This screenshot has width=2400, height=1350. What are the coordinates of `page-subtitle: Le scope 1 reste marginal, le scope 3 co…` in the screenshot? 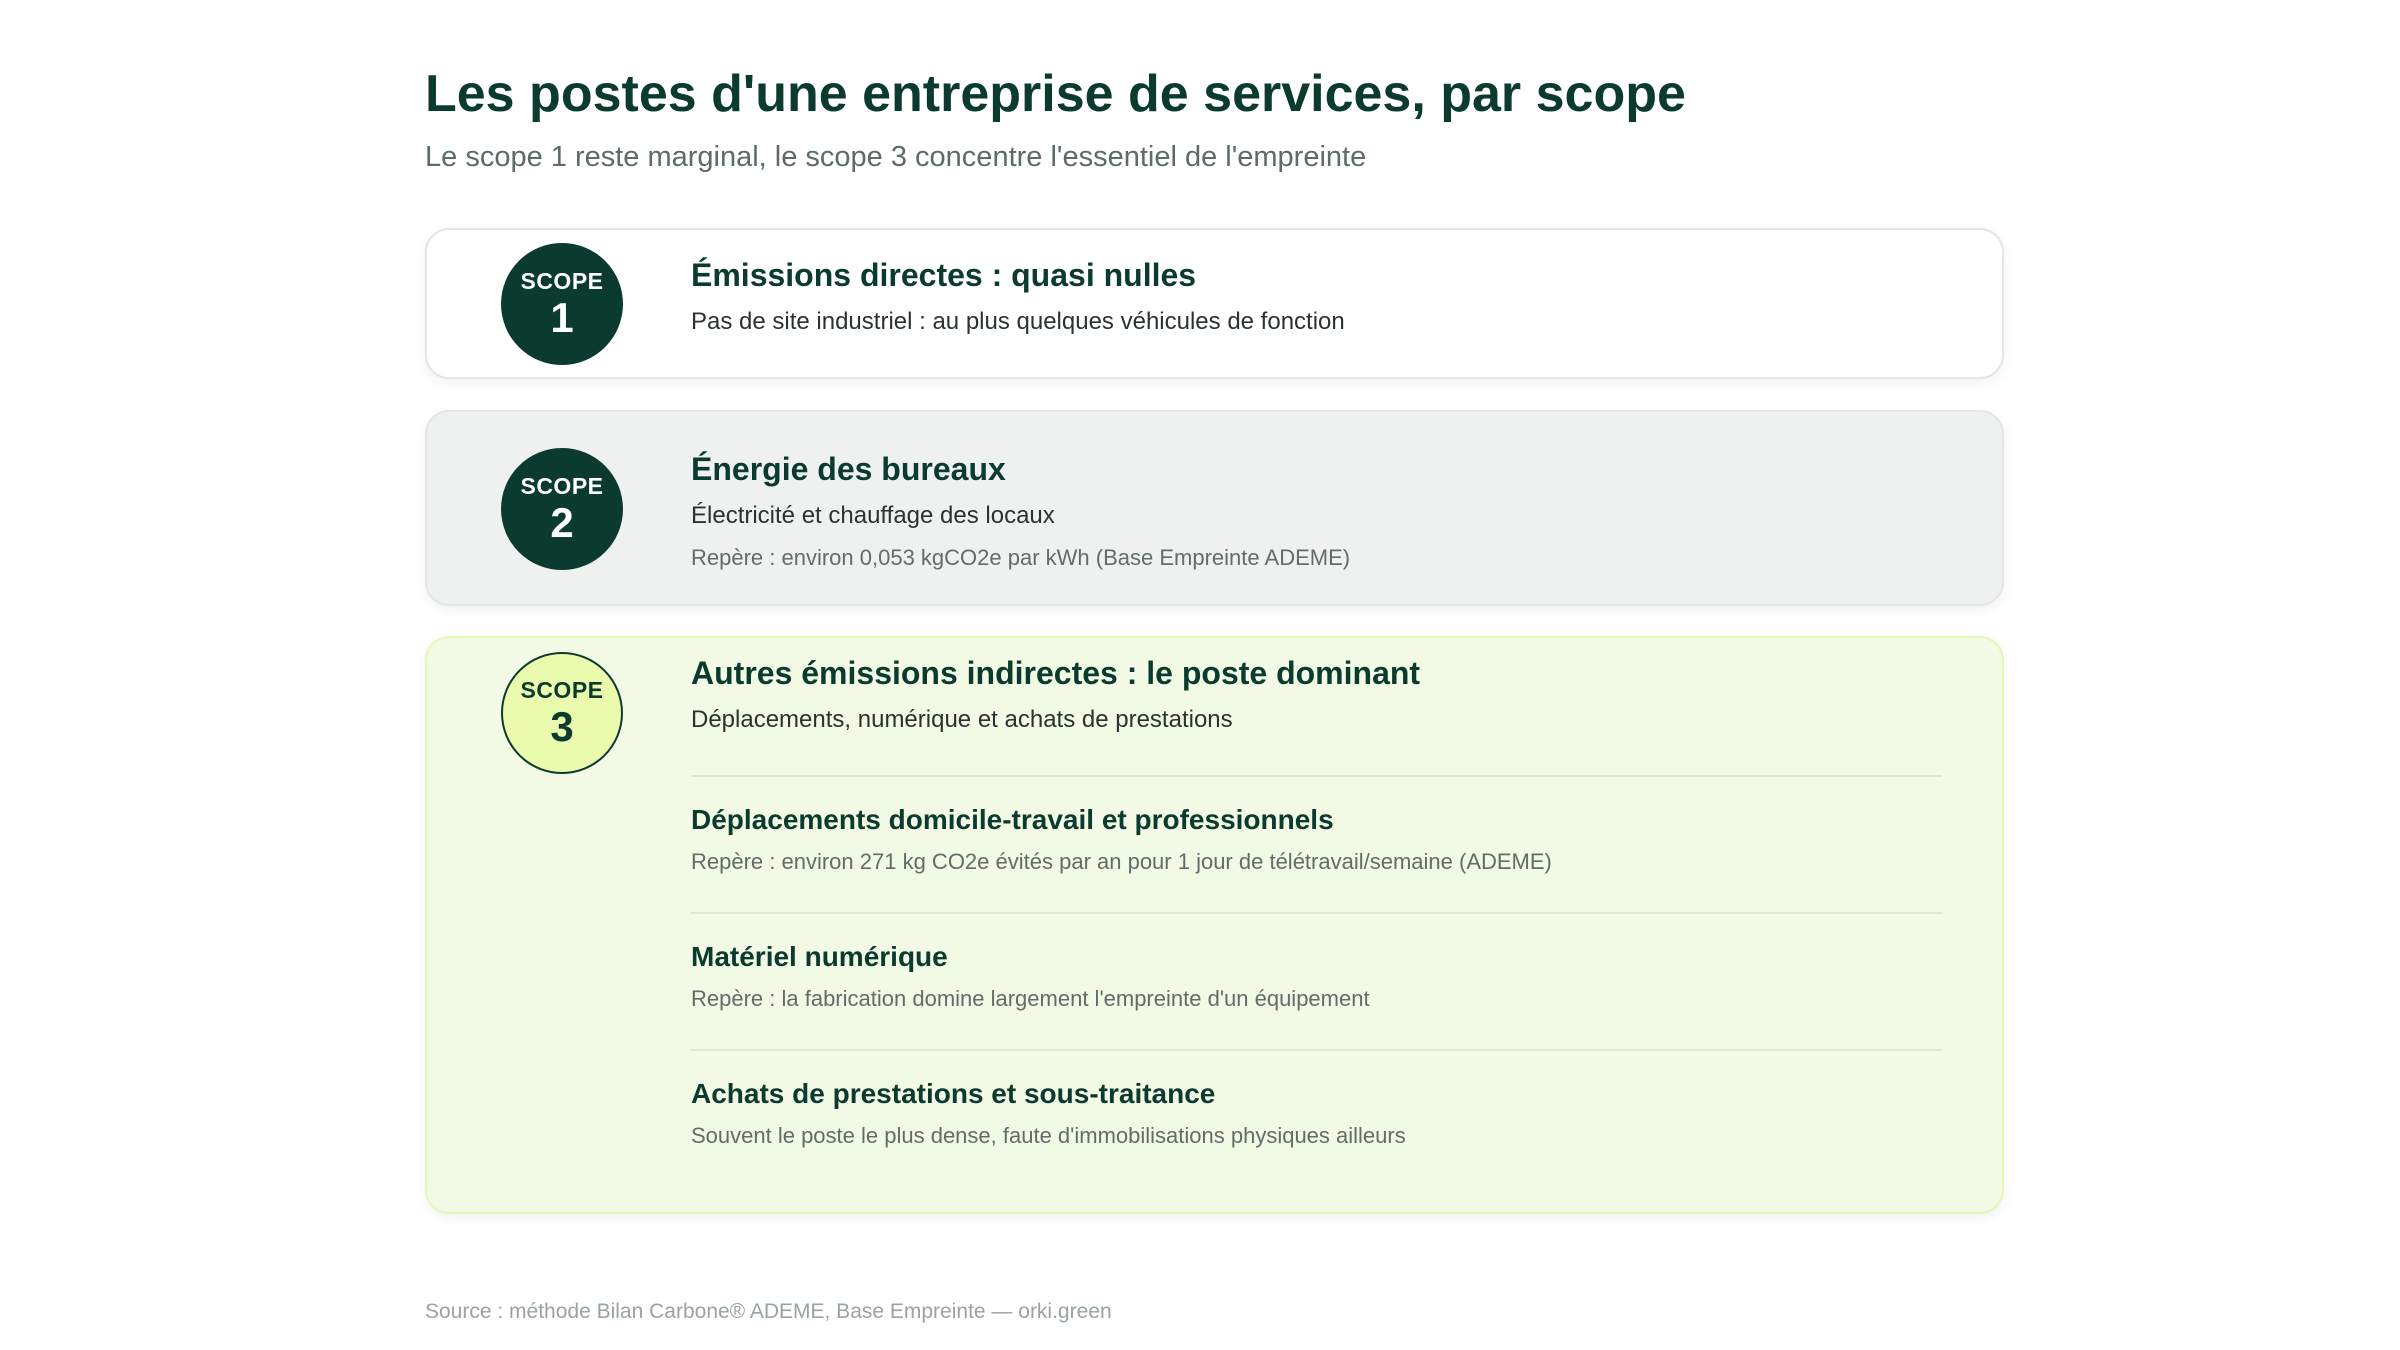 It's located at (896, 157).